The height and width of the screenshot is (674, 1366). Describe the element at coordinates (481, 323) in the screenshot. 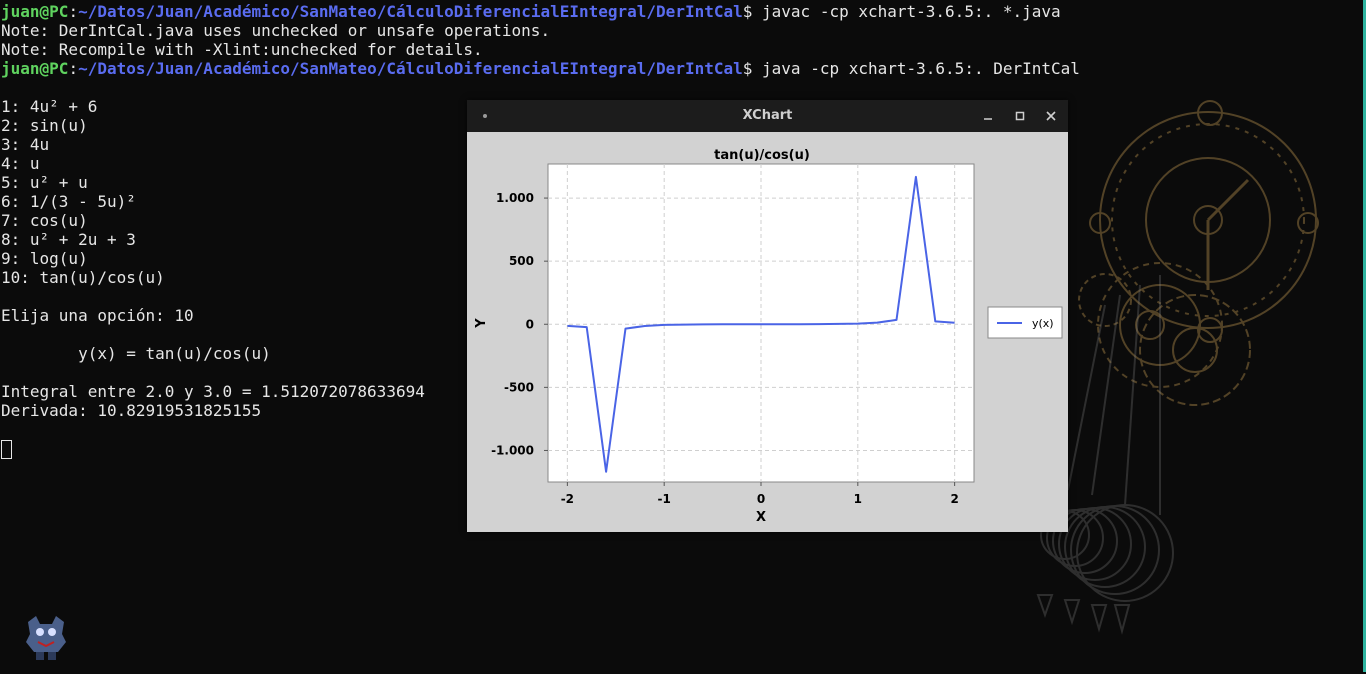

I see `y-axis-label: Y` at that location.